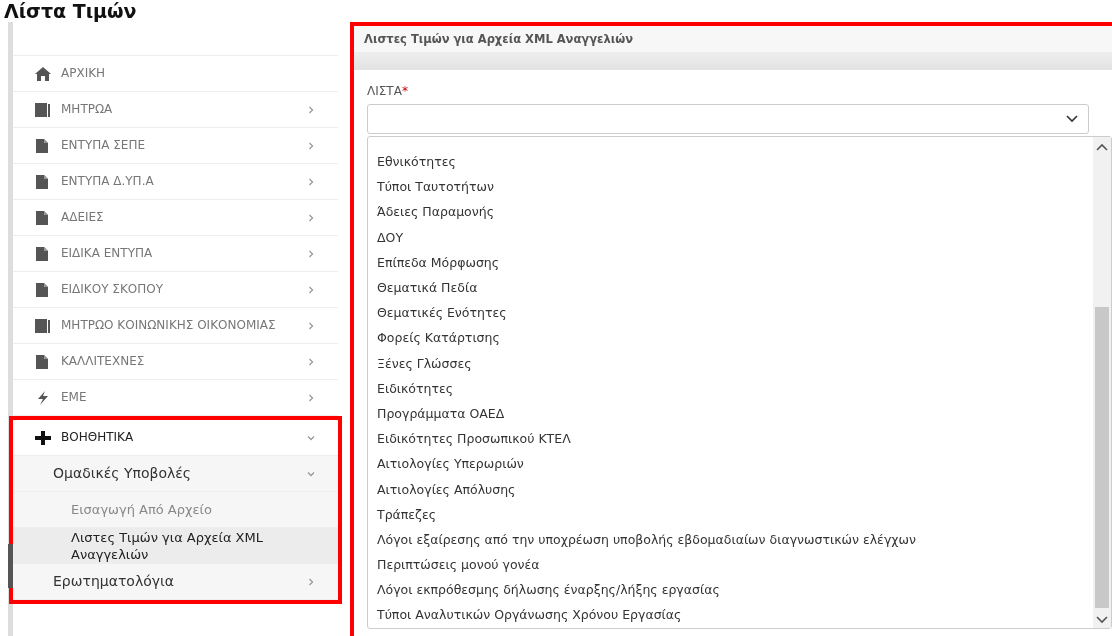 The width and height of the screenshot is (1112, 636). Describe the element at coordinates (729, 489) in the screenshot. I see `dropdown-option: Αιτιολογίες Απόλυσης` at that location.